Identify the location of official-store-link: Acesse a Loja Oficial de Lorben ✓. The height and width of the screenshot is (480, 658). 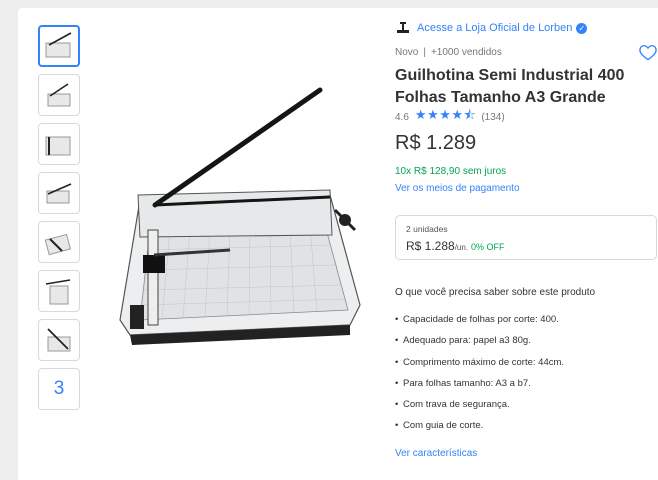
(491, 28).